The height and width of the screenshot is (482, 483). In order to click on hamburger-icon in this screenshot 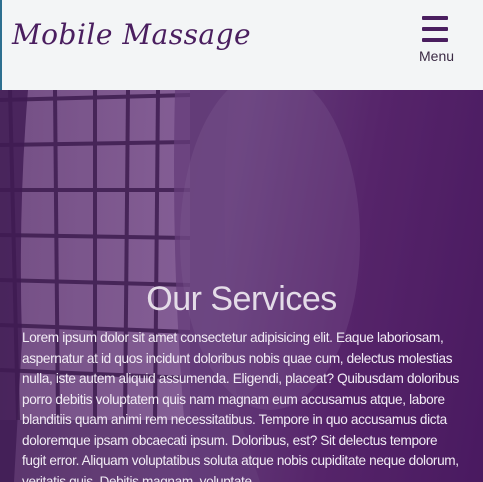, I will do `click(435, 18)`.